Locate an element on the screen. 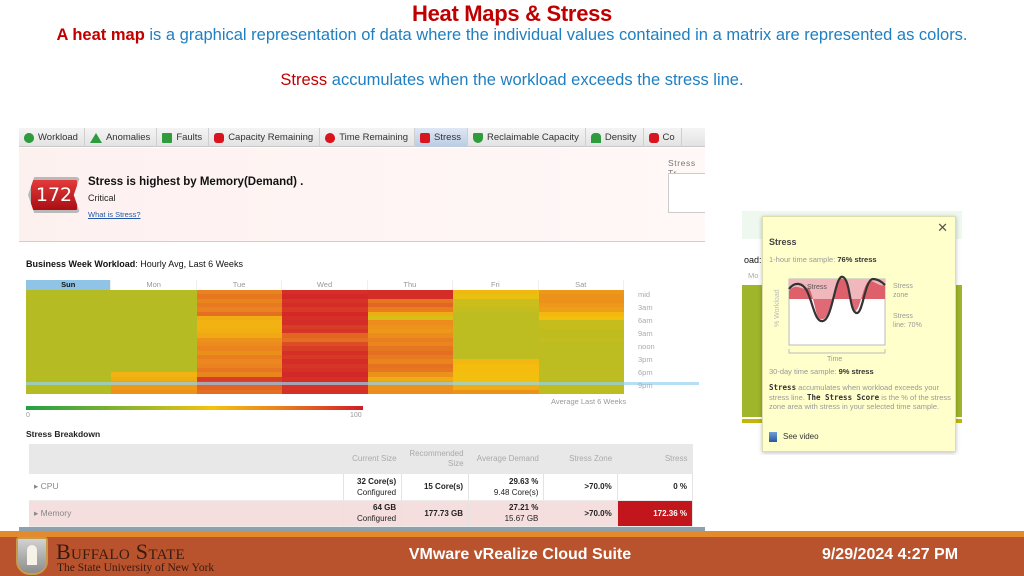  x-axis-bracket is located at coordinates (837, 351).